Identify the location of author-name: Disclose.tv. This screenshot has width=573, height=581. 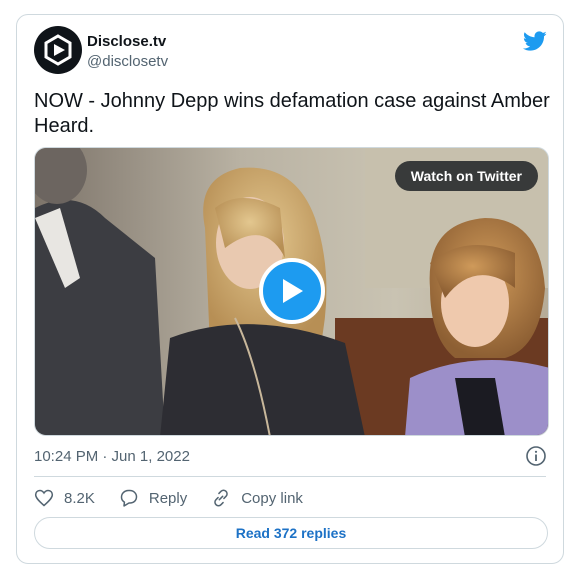
(127, 42).